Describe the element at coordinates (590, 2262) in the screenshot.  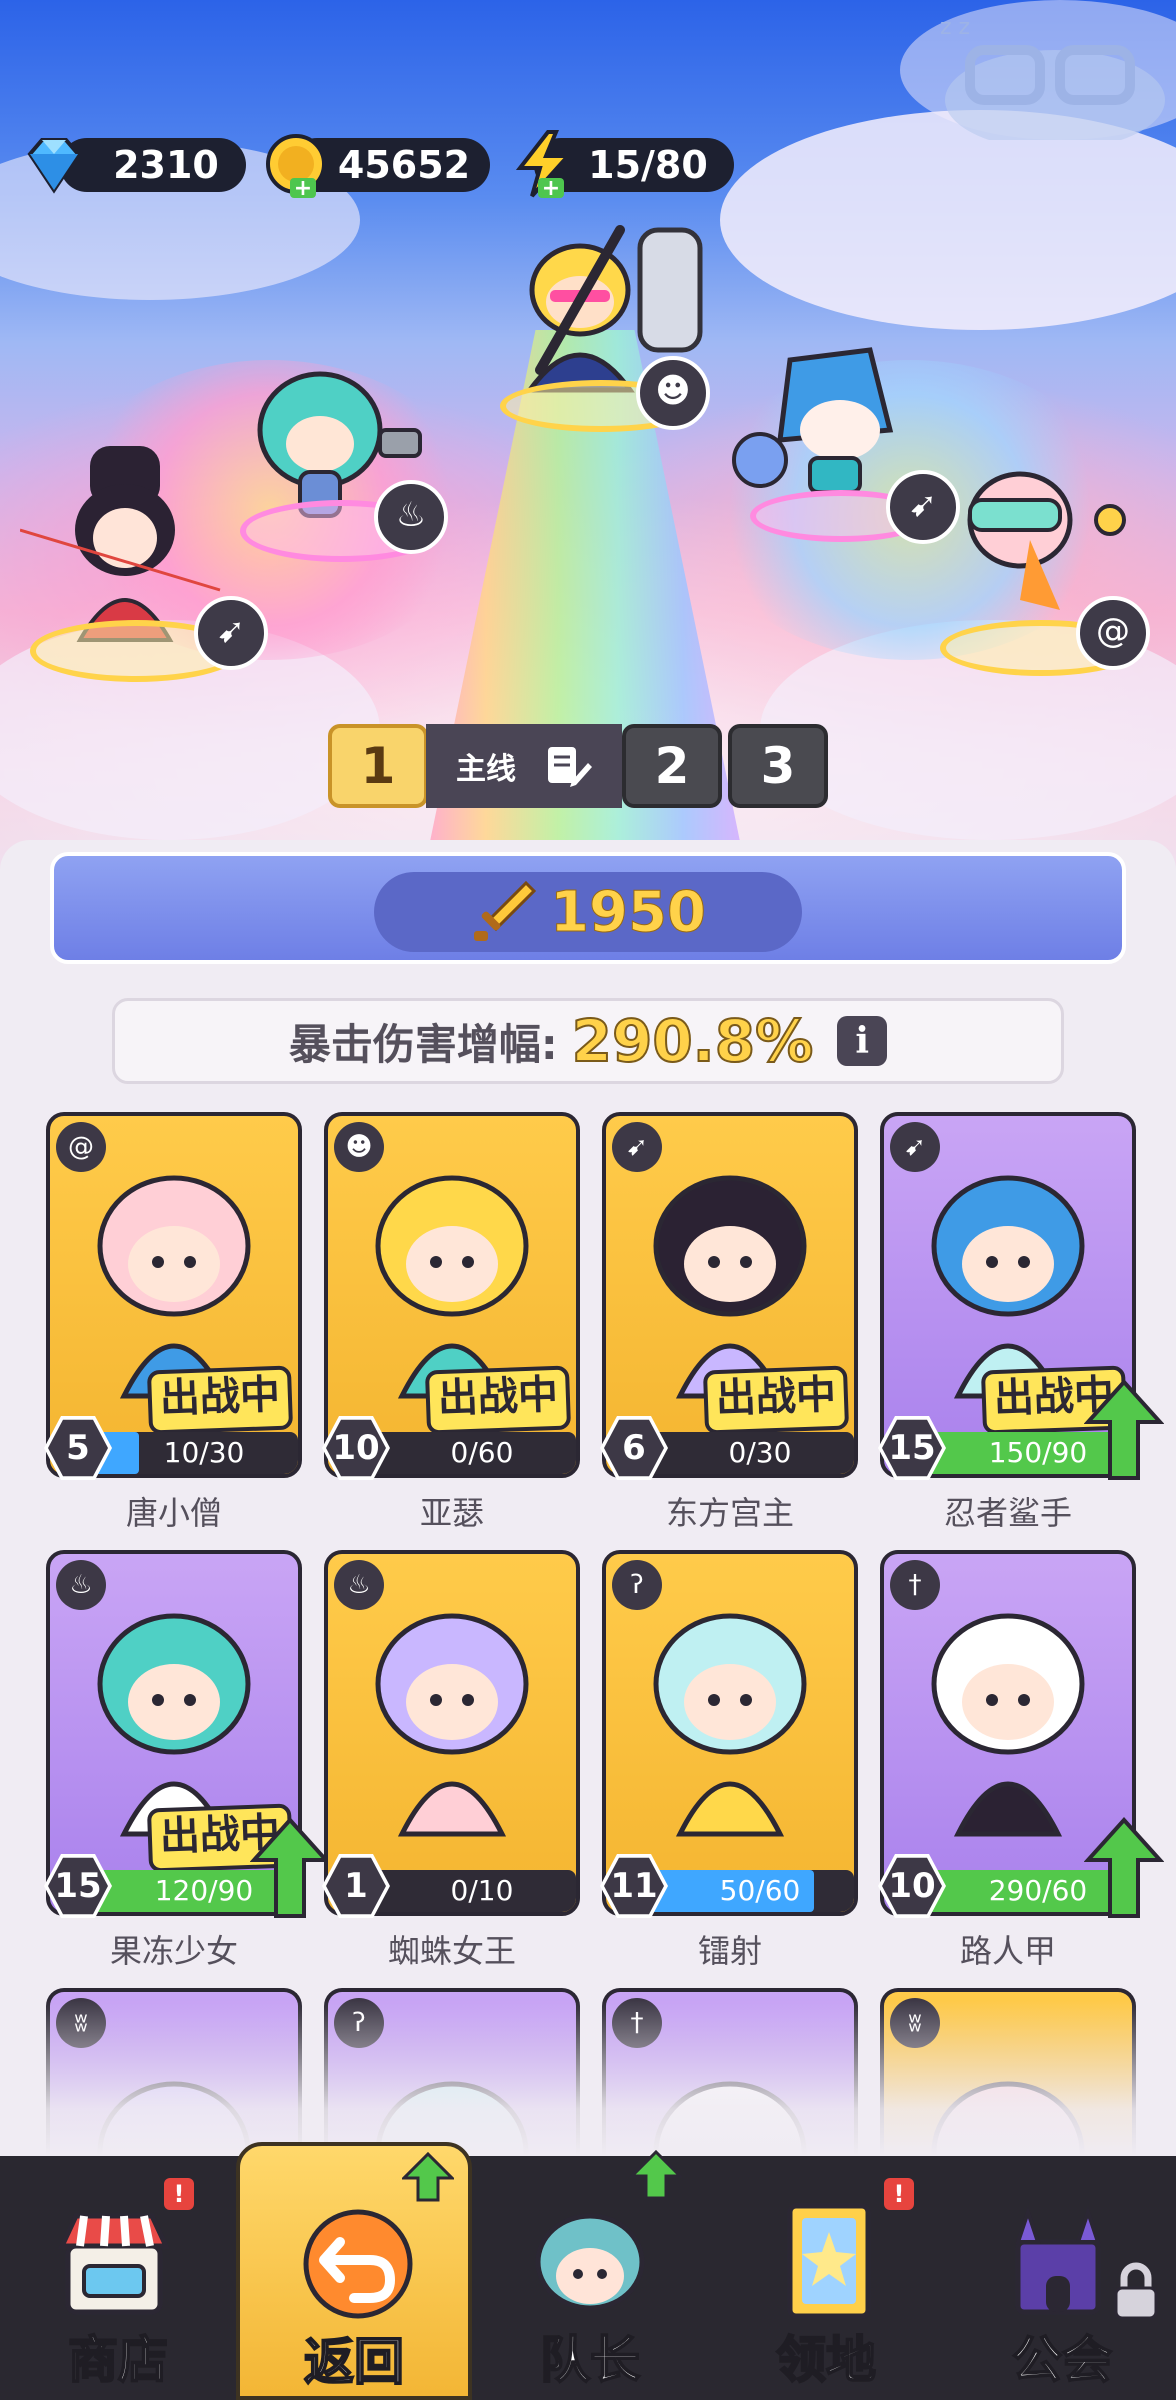
I see `captain-avatar-icon` at that location.